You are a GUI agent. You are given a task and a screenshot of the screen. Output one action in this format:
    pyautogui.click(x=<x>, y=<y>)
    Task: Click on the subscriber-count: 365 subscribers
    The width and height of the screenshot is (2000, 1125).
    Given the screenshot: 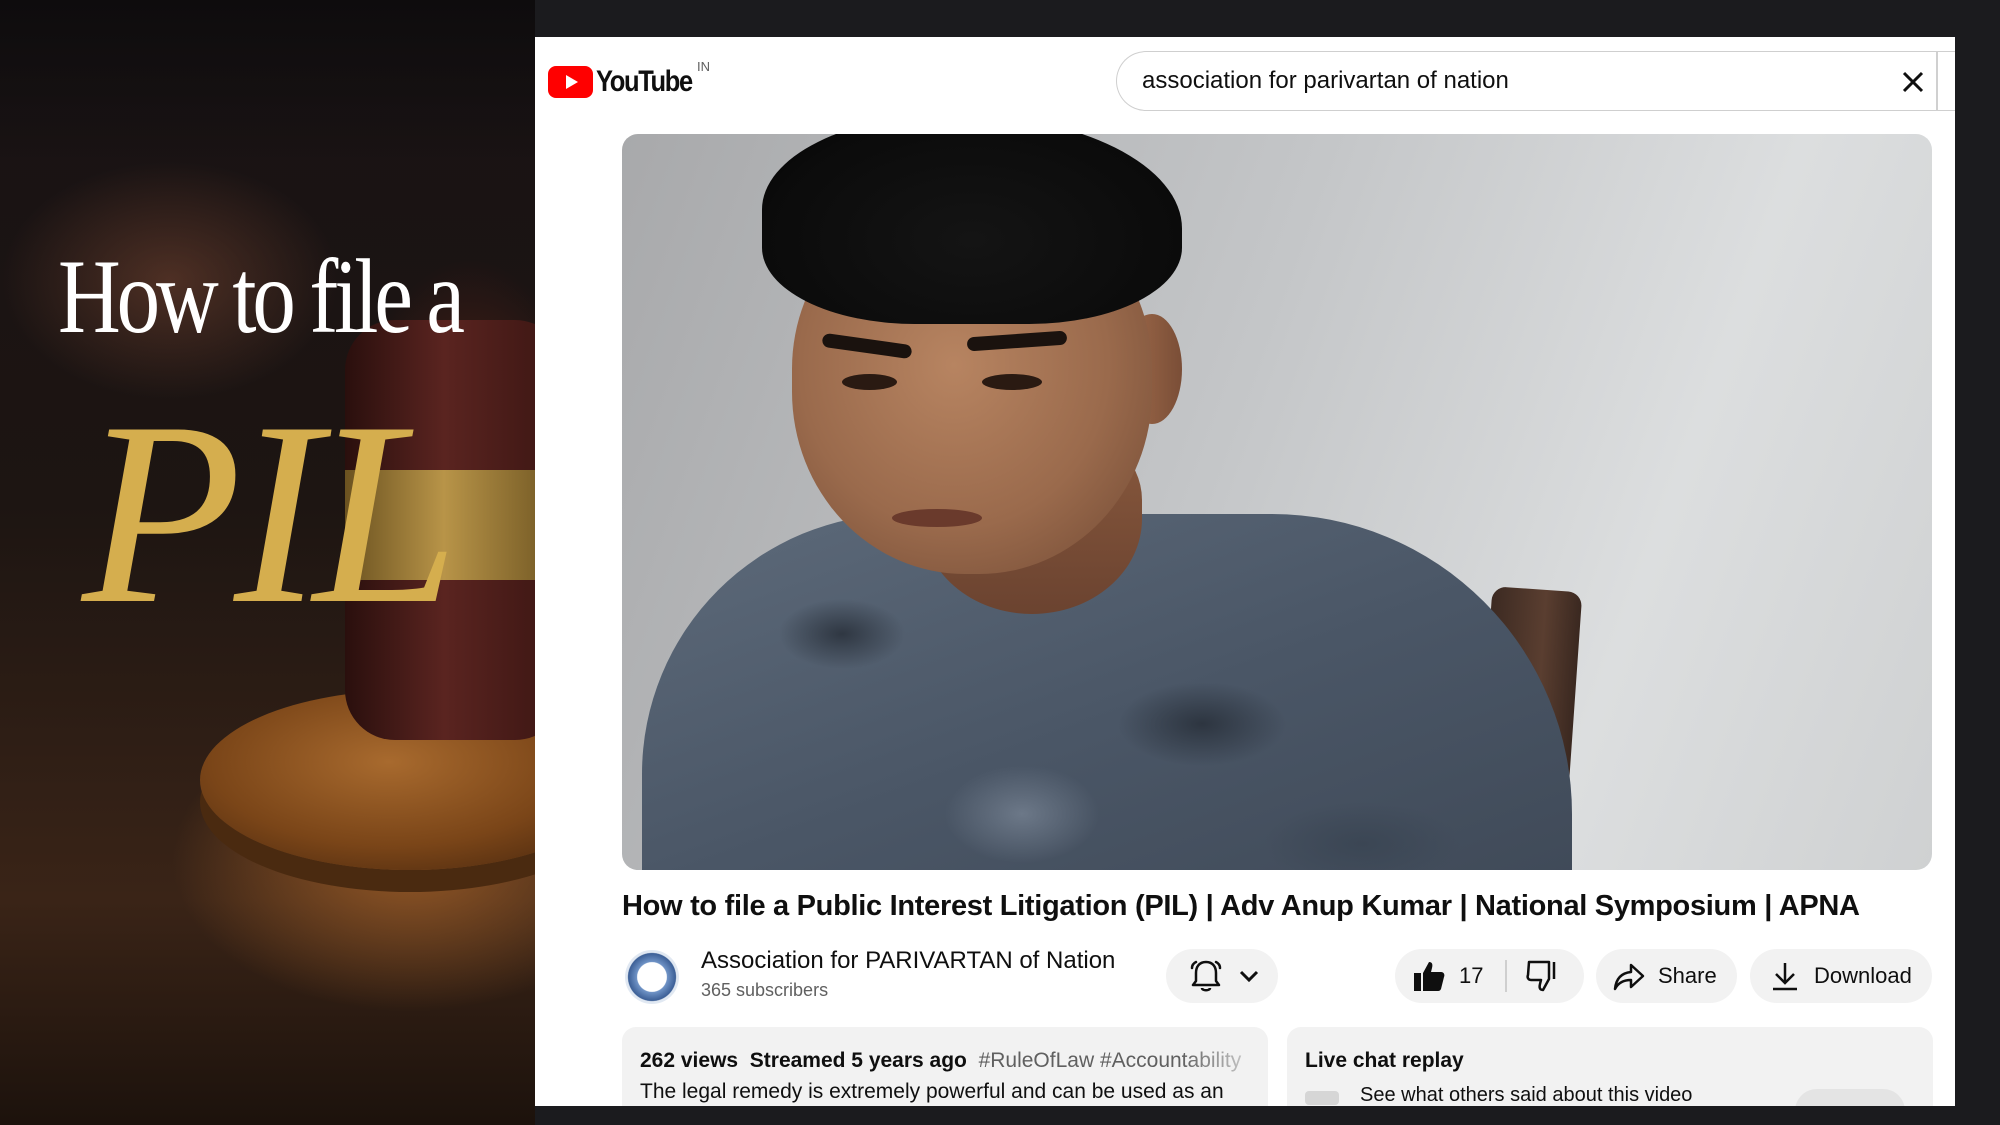 What is the action you would take?
    pyautogui.click(x=765, y=990)
    